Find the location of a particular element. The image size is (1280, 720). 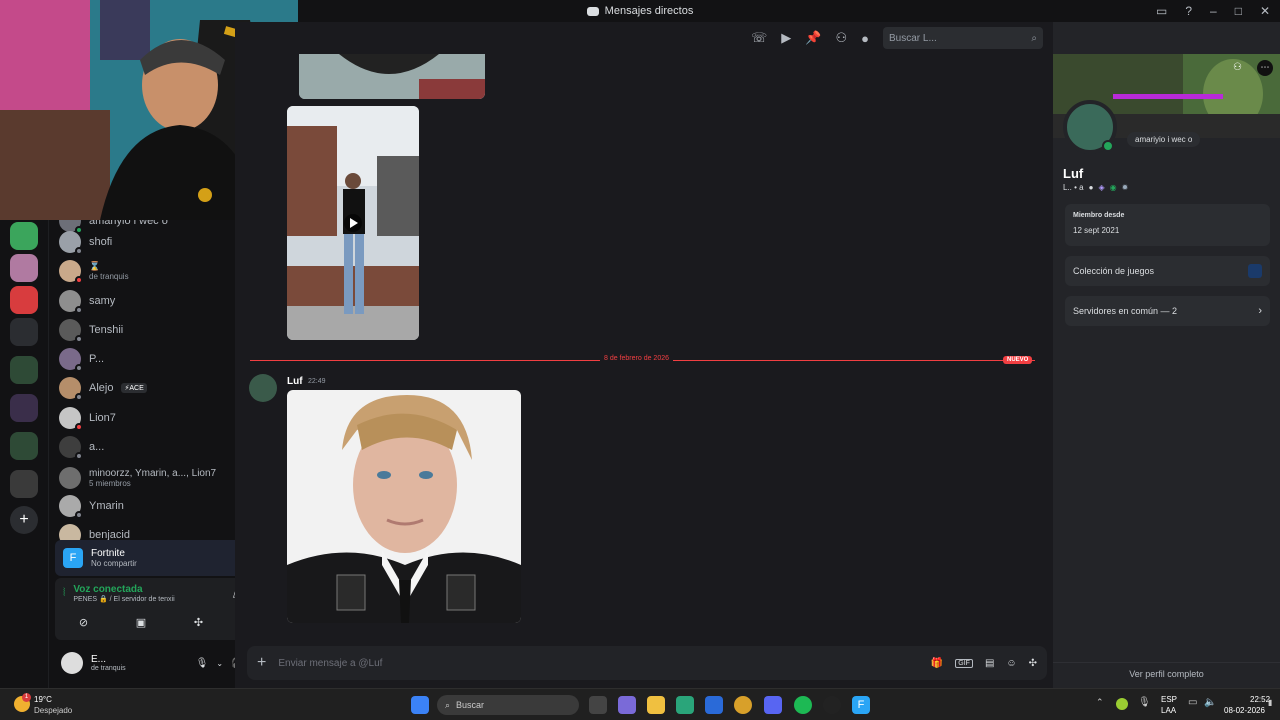

obs-icon is located at coordinates (832, 705).